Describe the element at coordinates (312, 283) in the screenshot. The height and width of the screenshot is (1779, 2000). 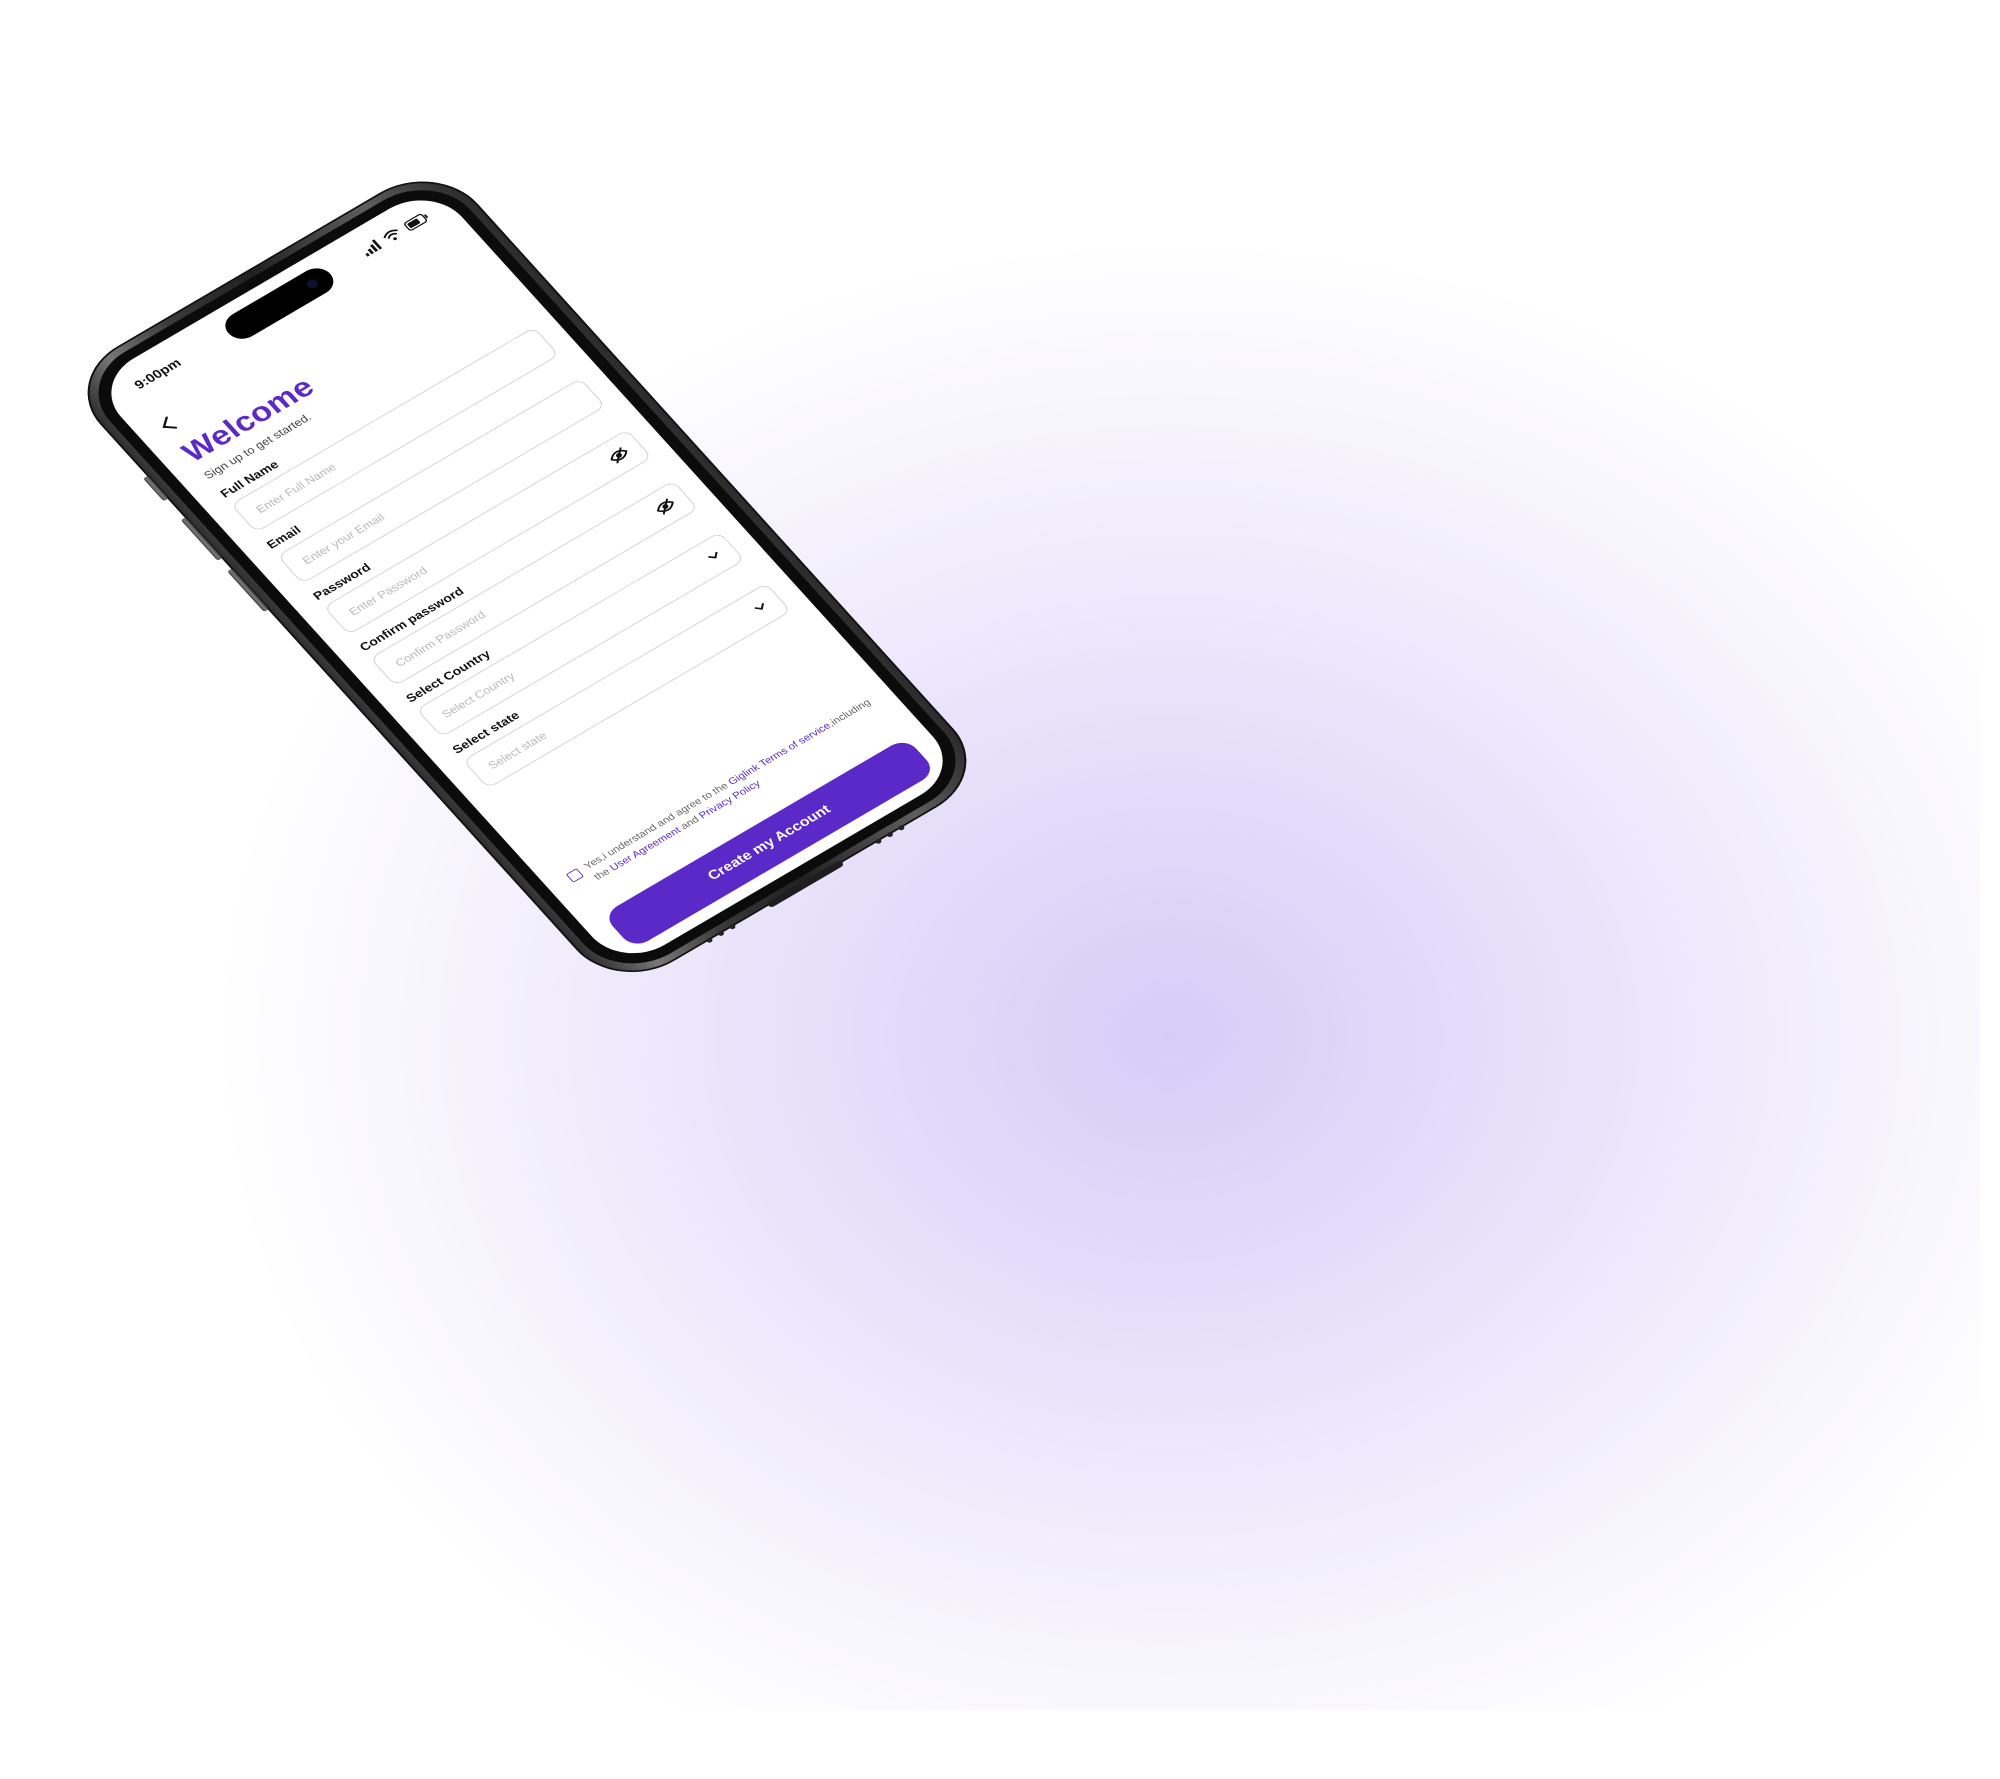
I see `front-camera` at that location.